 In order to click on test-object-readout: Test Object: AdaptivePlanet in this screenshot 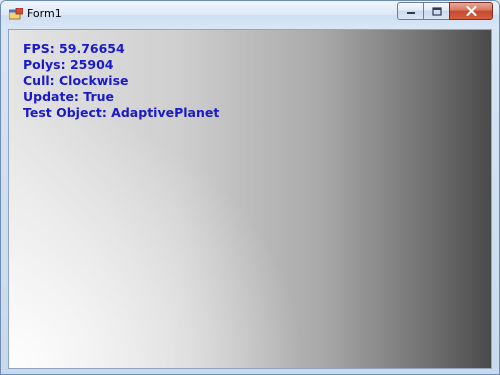, I will do `click(121, 112)`.